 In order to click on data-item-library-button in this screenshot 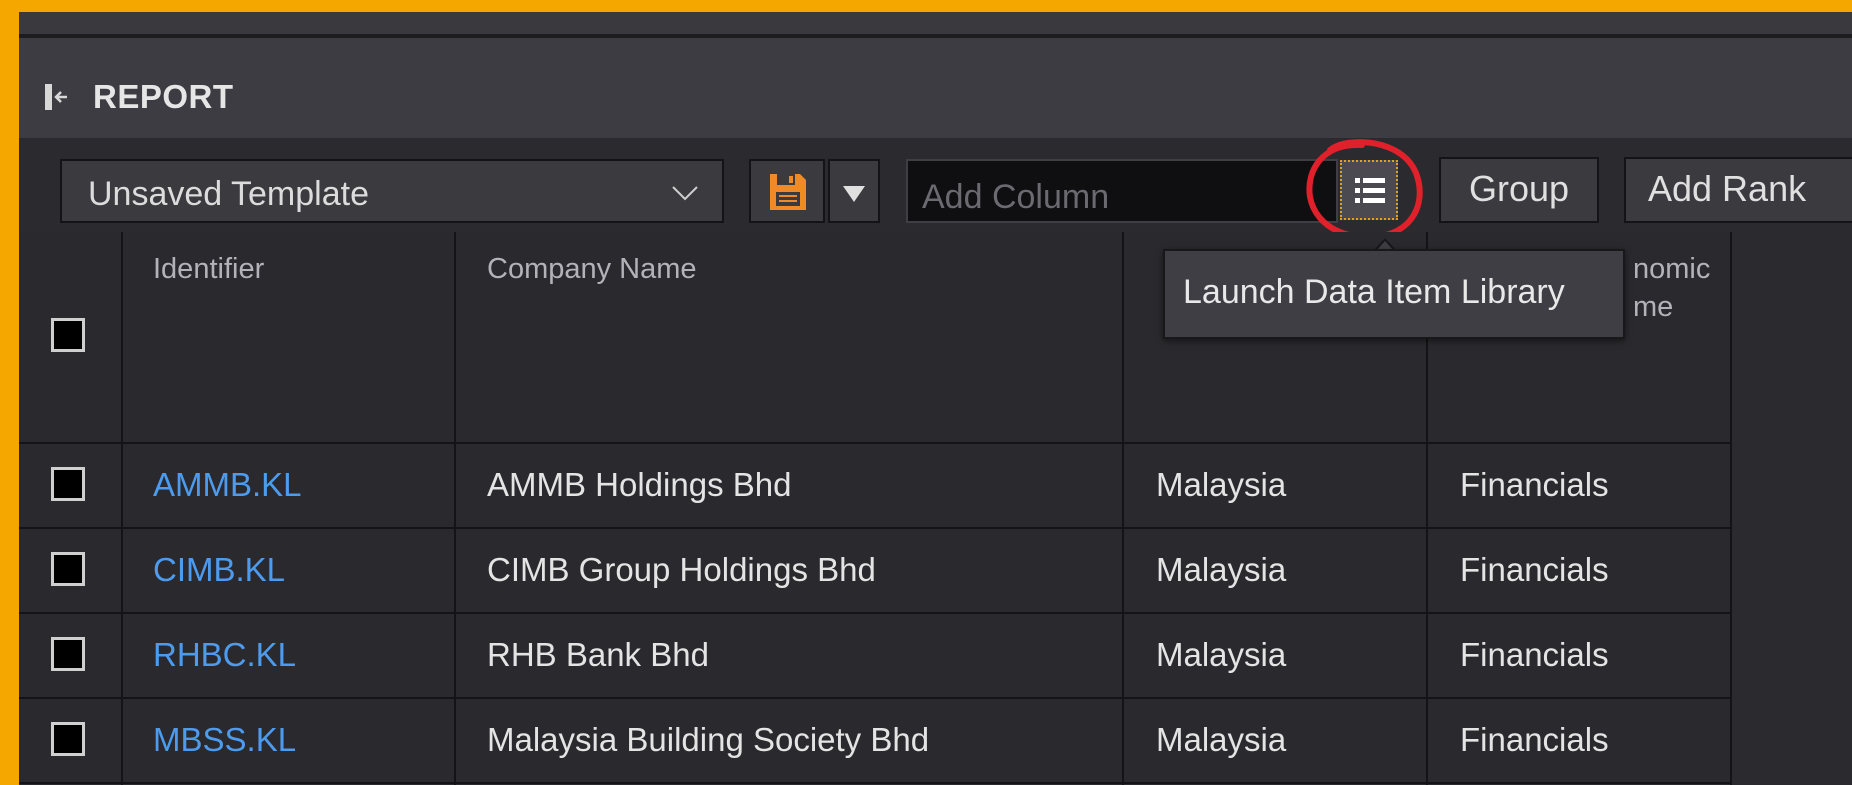, I will do `click(1369, 190)`.